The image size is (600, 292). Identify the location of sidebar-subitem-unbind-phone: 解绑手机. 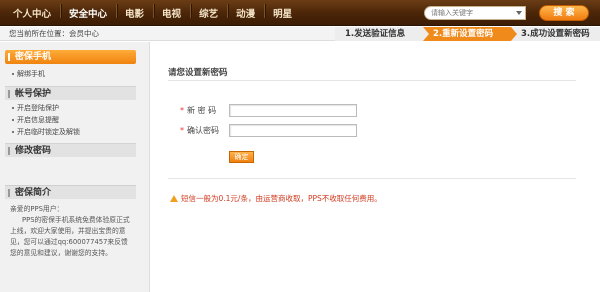
(70, 74).